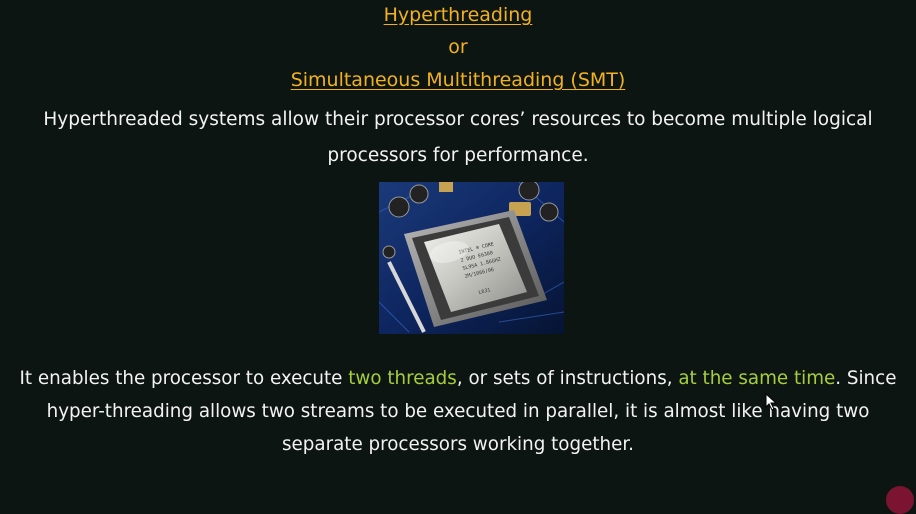 The image size is (916, 514). I want to click on title-hyperthreading: Hyperthreading, so click(458, 15).